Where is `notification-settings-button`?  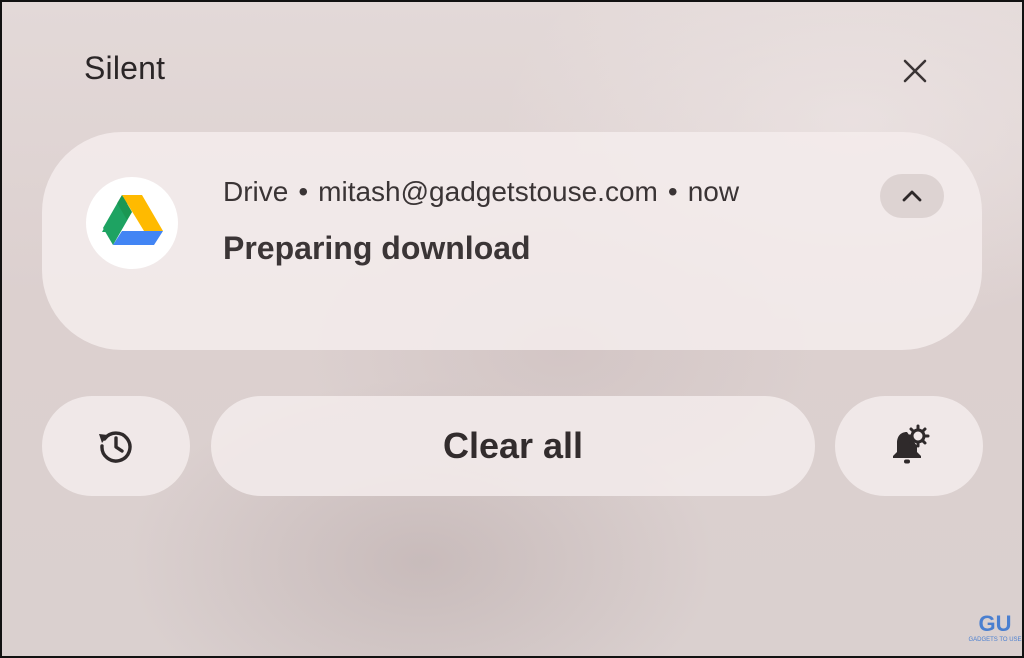
notification-settings-button is located at coordinates (909, 446).